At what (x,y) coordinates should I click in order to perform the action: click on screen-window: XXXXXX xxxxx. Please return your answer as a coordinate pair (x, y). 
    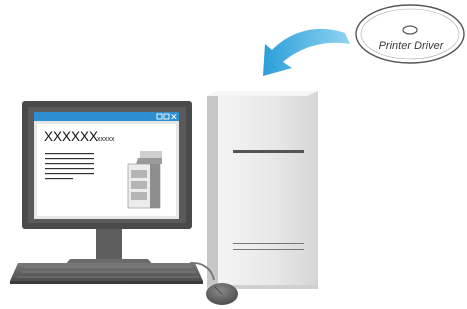
    Looking at the image, I should click on (106, 165).